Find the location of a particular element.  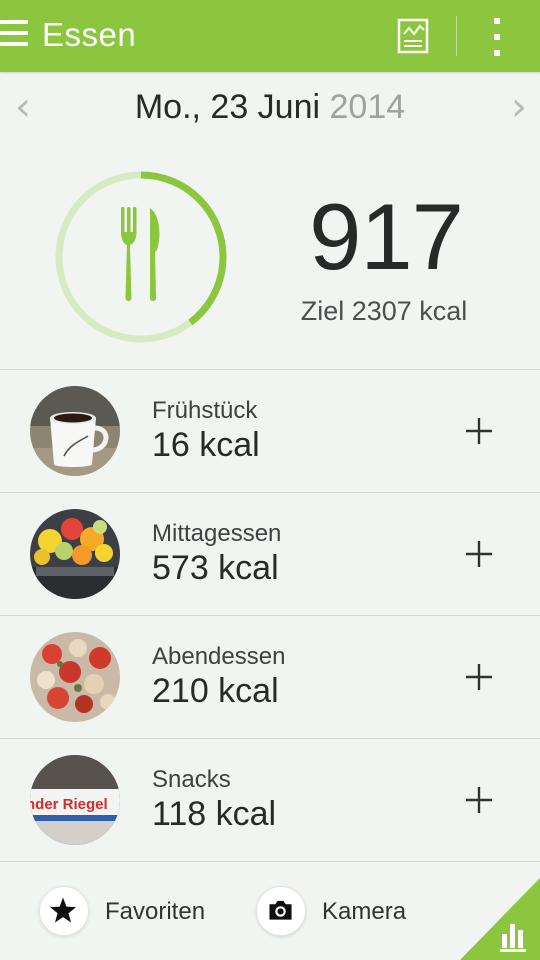

chart-icon is located at coordinates (413, 36).